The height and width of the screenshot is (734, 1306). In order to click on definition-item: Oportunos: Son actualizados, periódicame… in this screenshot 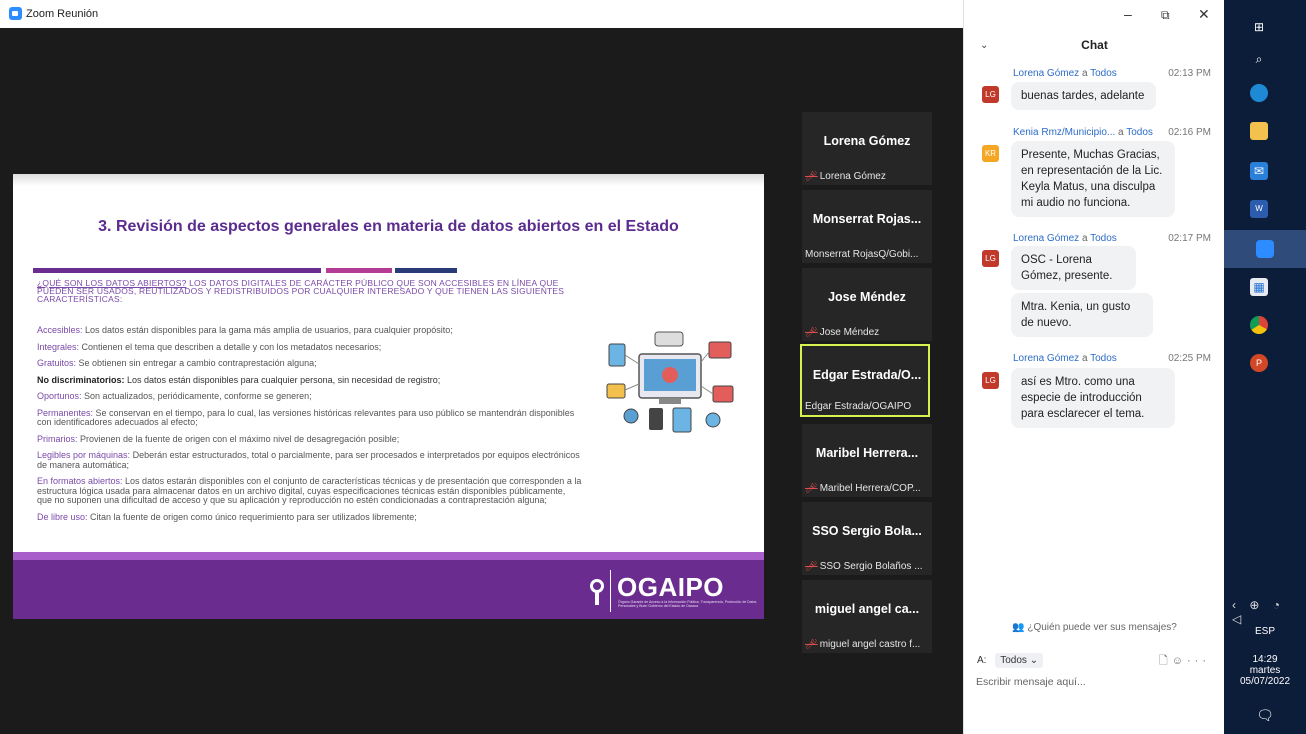, I will do `click(174, 396)`.